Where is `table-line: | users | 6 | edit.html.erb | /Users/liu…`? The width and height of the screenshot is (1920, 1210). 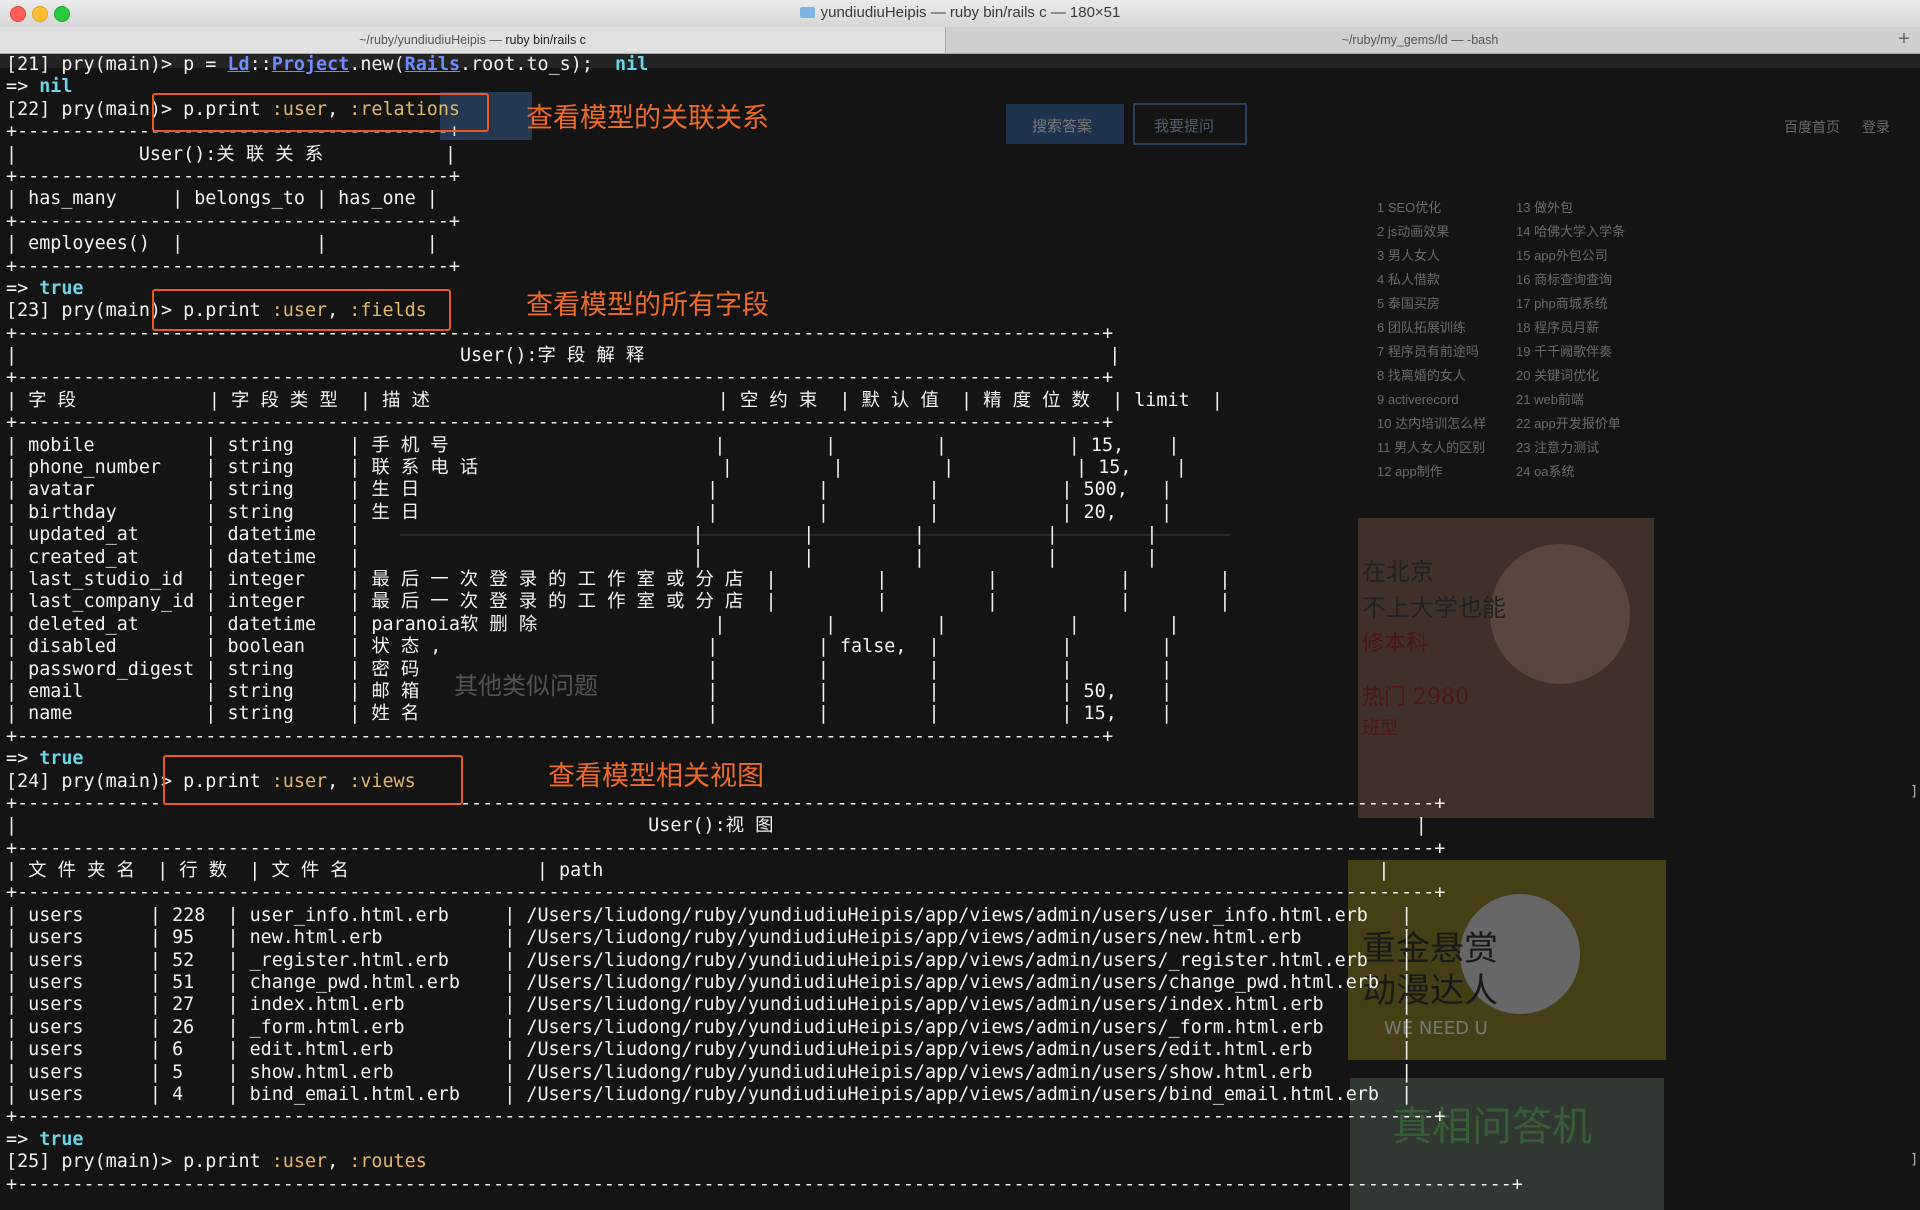 table-line: | users | 6 | edit.html.erb | /Users/liu… is located at coordinates (709, 1050).